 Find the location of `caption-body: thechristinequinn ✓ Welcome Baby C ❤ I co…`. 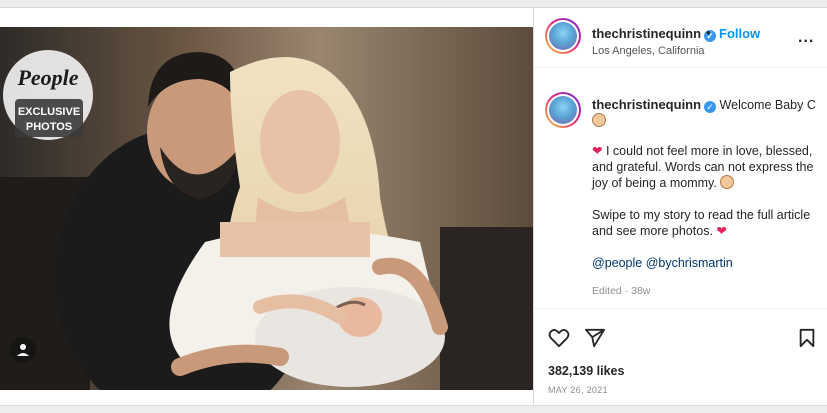

caption-body: thechristinequinn ✓ Welcome Baby C ❤ I co… is located at coordinates (707, 198).